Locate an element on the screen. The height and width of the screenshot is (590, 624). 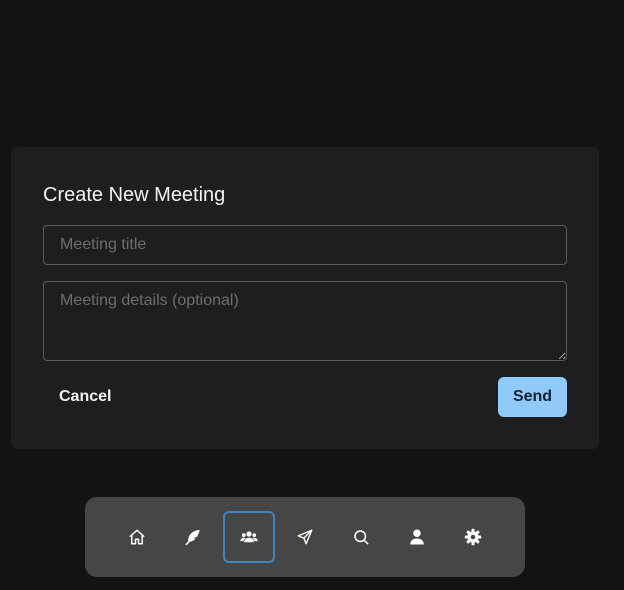
send-icon is located at coordinates (305, 537).